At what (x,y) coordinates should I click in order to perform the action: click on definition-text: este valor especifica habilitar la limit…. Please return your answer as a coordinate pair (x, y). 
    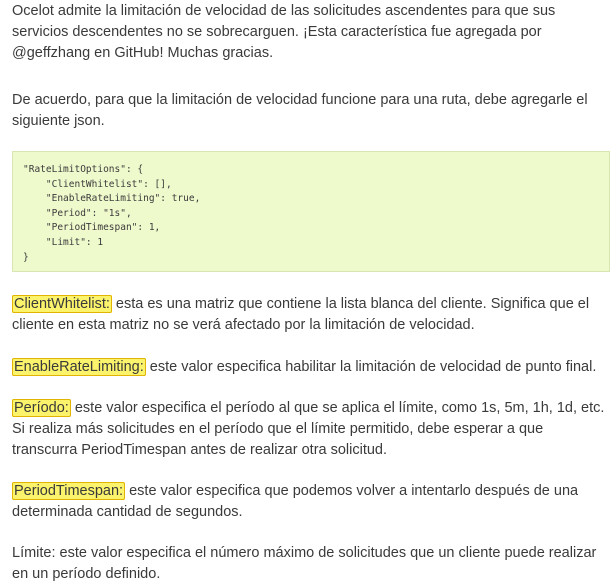
    Looking at the image, I should click on (371, 367).